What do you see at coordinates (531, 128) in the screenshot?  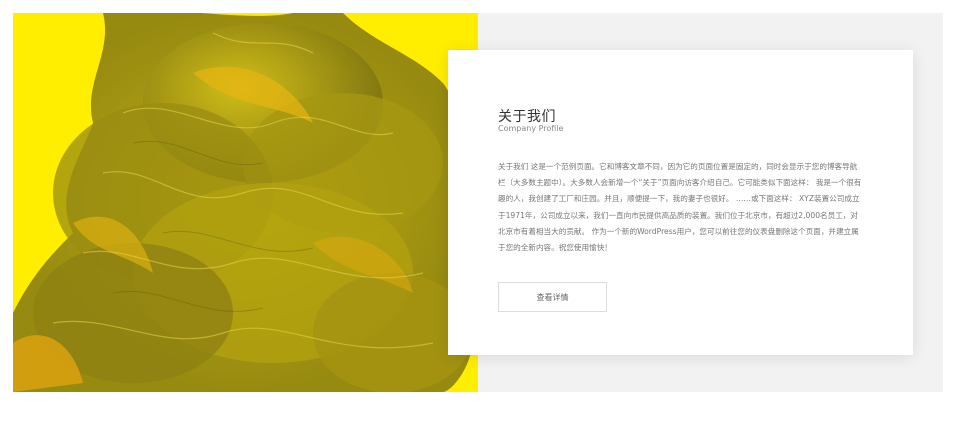 I see `about-subtitle: Company Profile` at bounding box center [531, 128].